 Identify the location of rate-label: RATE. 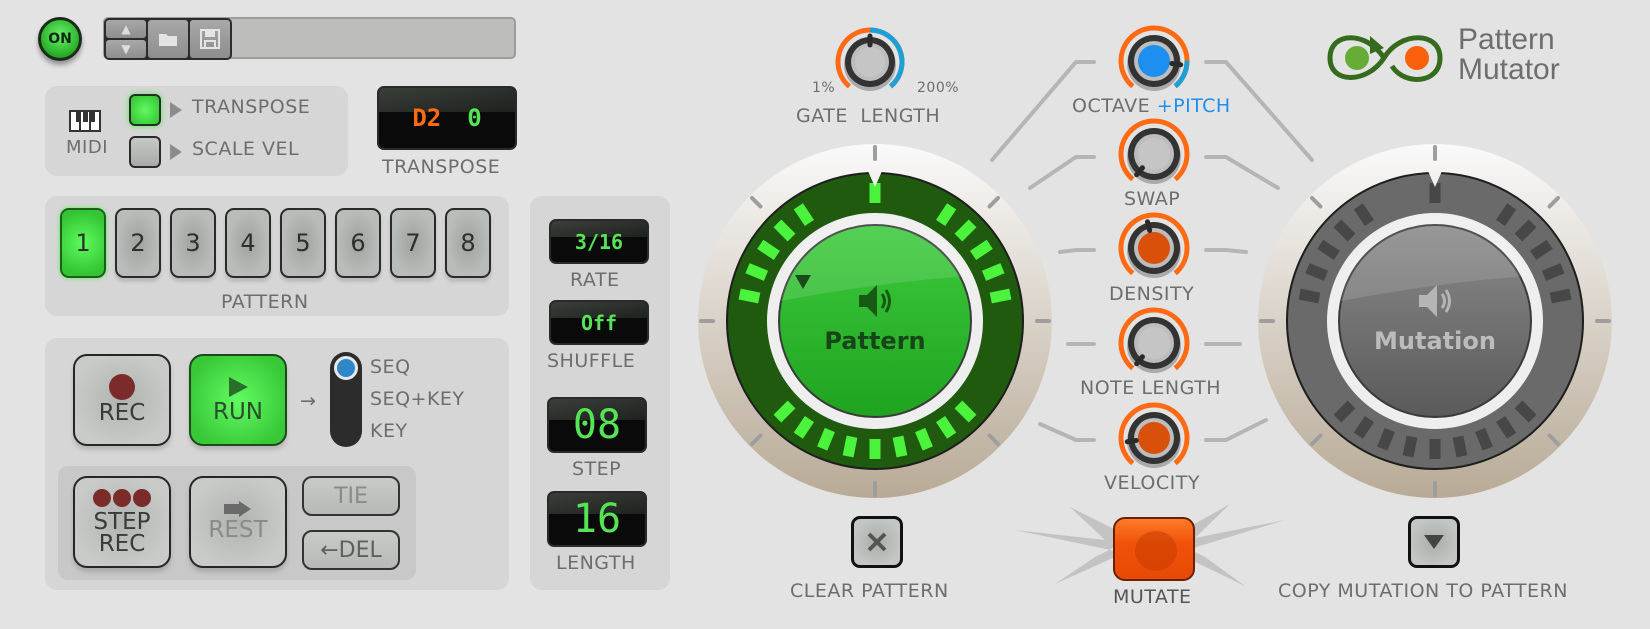
(595, 280).